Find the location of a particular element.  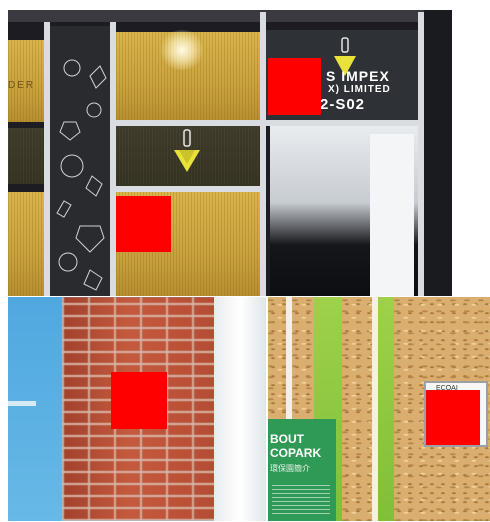

info-board-body-text is located at coordinates (301, 501).